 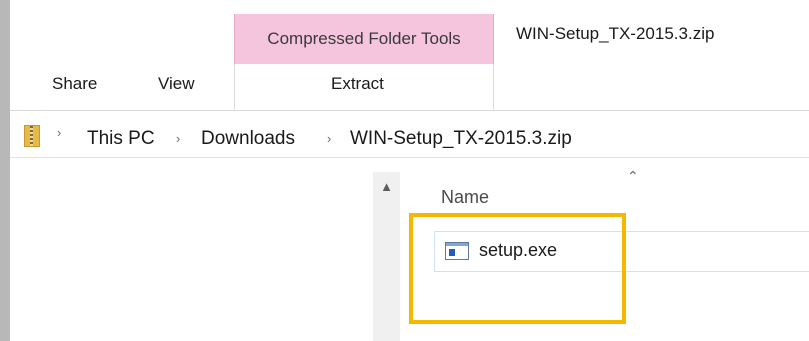 I want to click on contextual-header-label: Compressed Folder Tools, so click(x=364, y=38).